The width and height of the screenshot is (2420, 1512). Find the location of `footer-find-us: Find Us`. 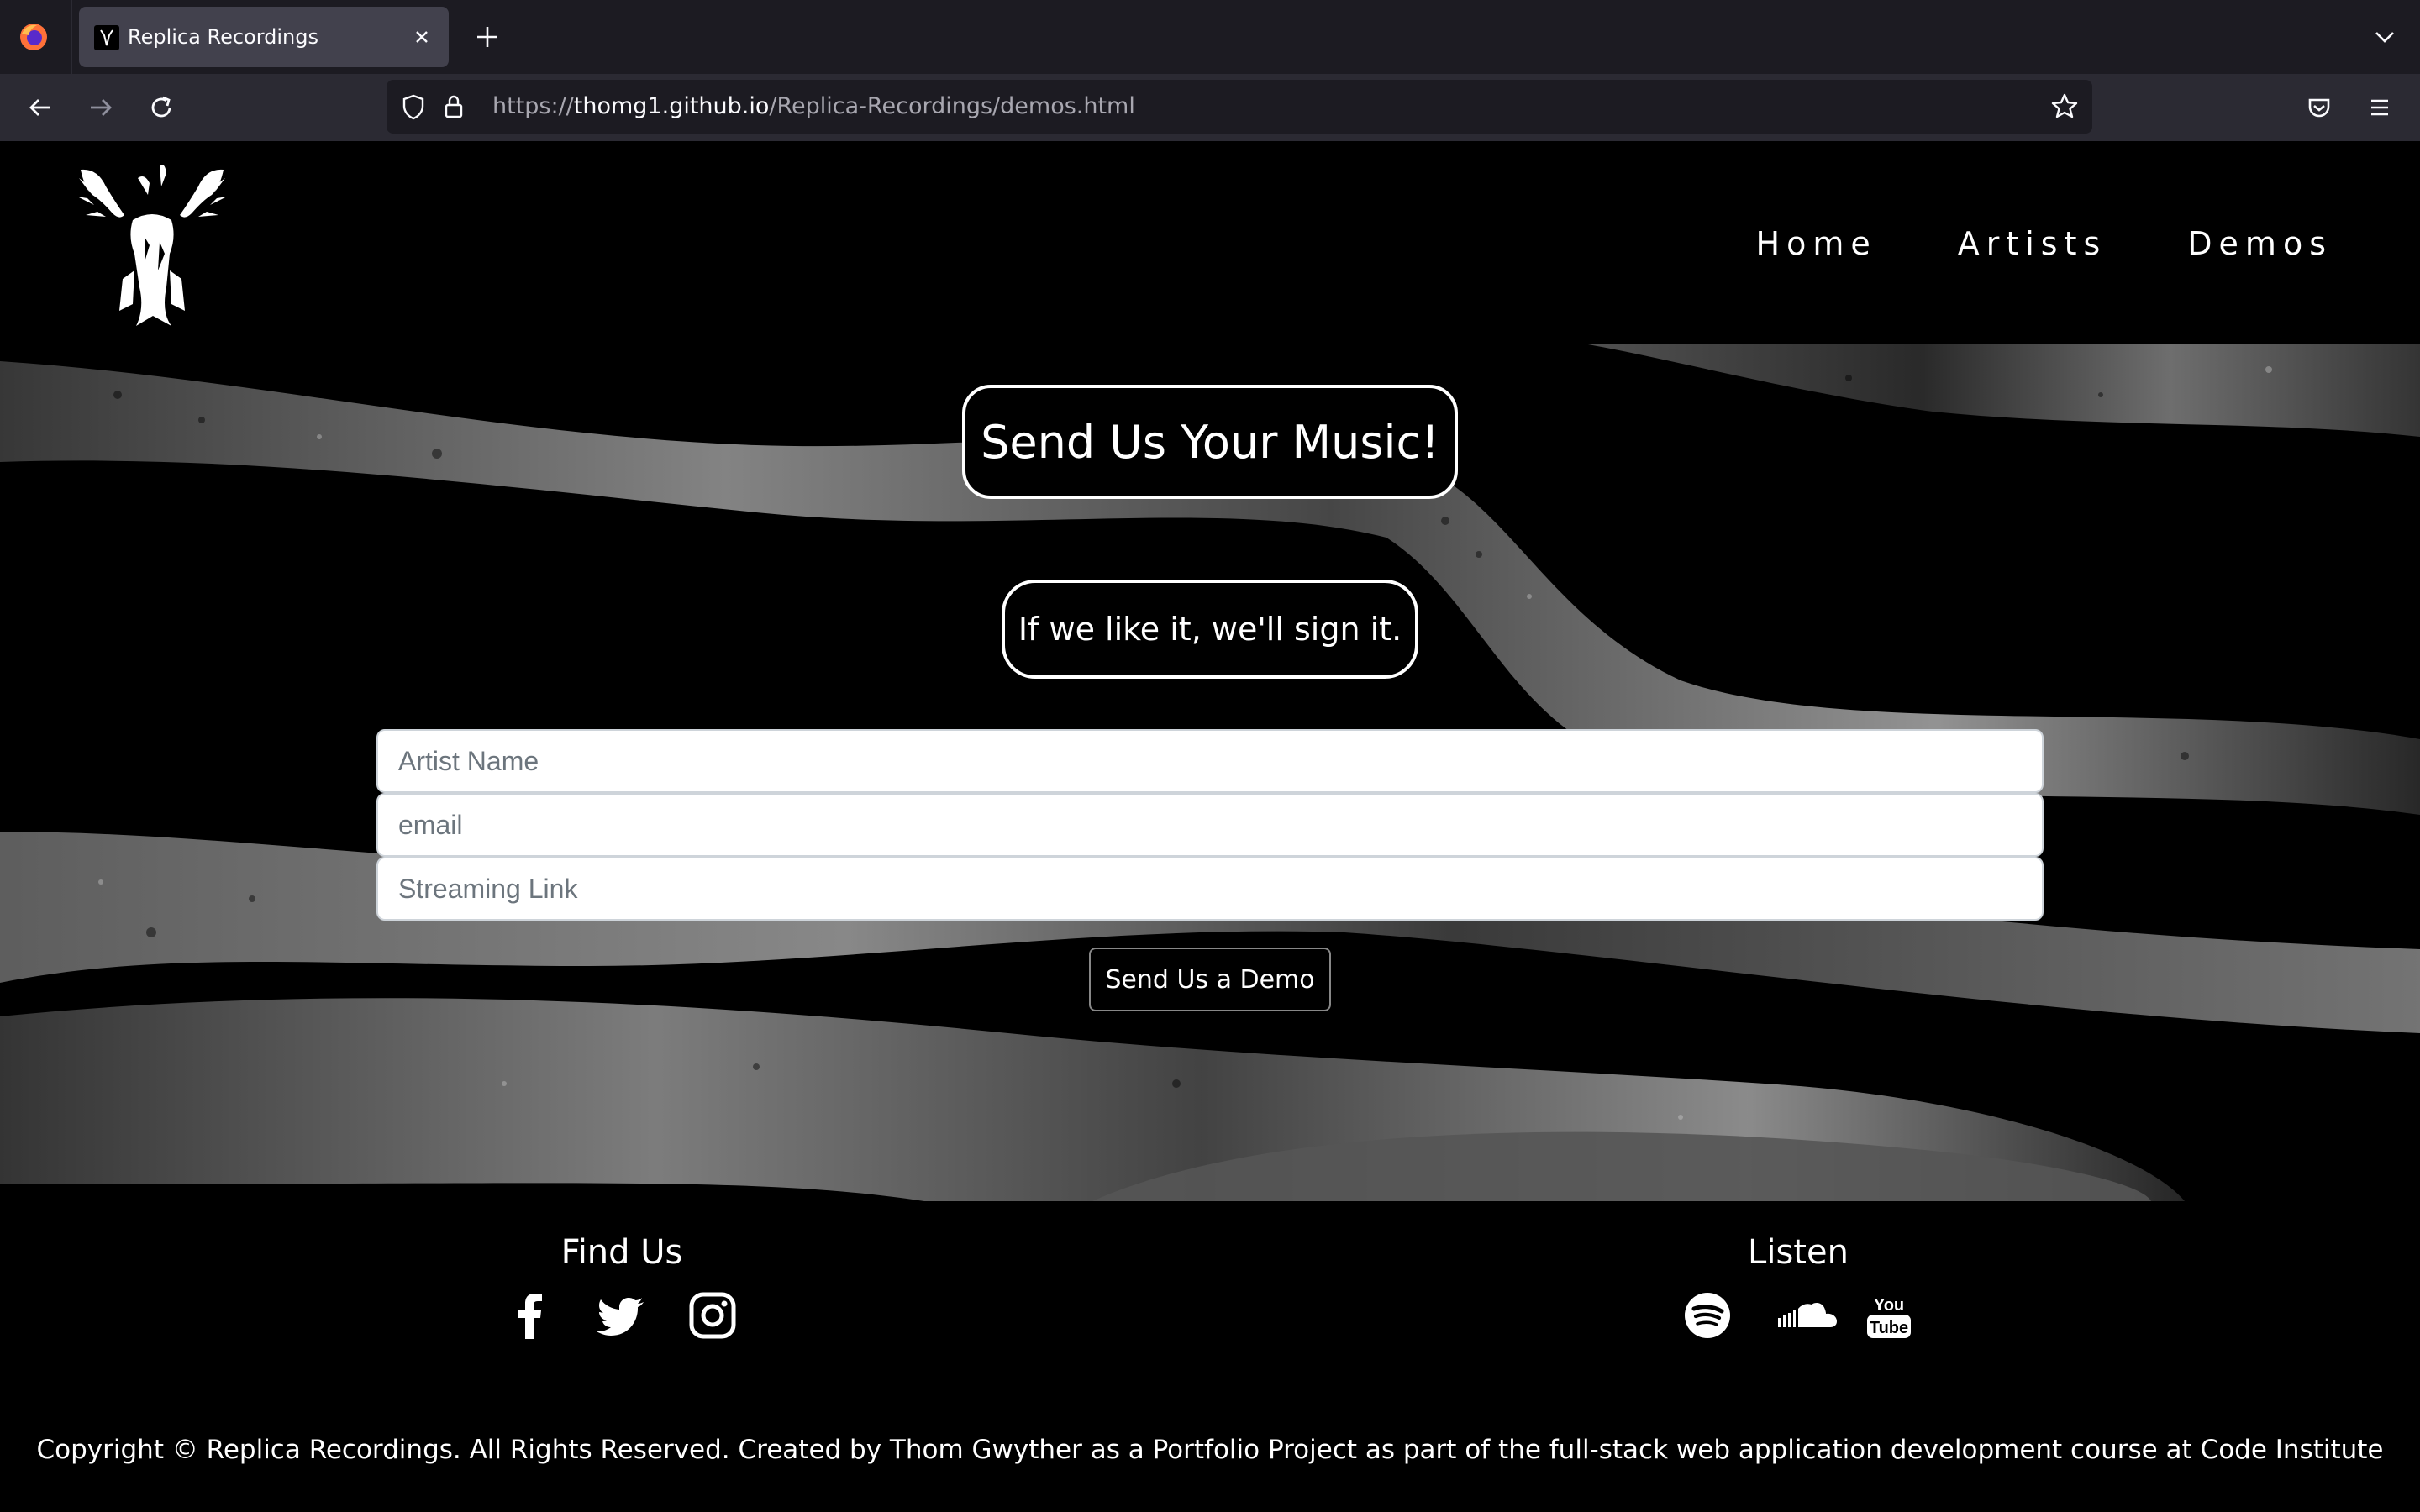

footer-find-us: Find Us is located at coordinates (622, 1287).